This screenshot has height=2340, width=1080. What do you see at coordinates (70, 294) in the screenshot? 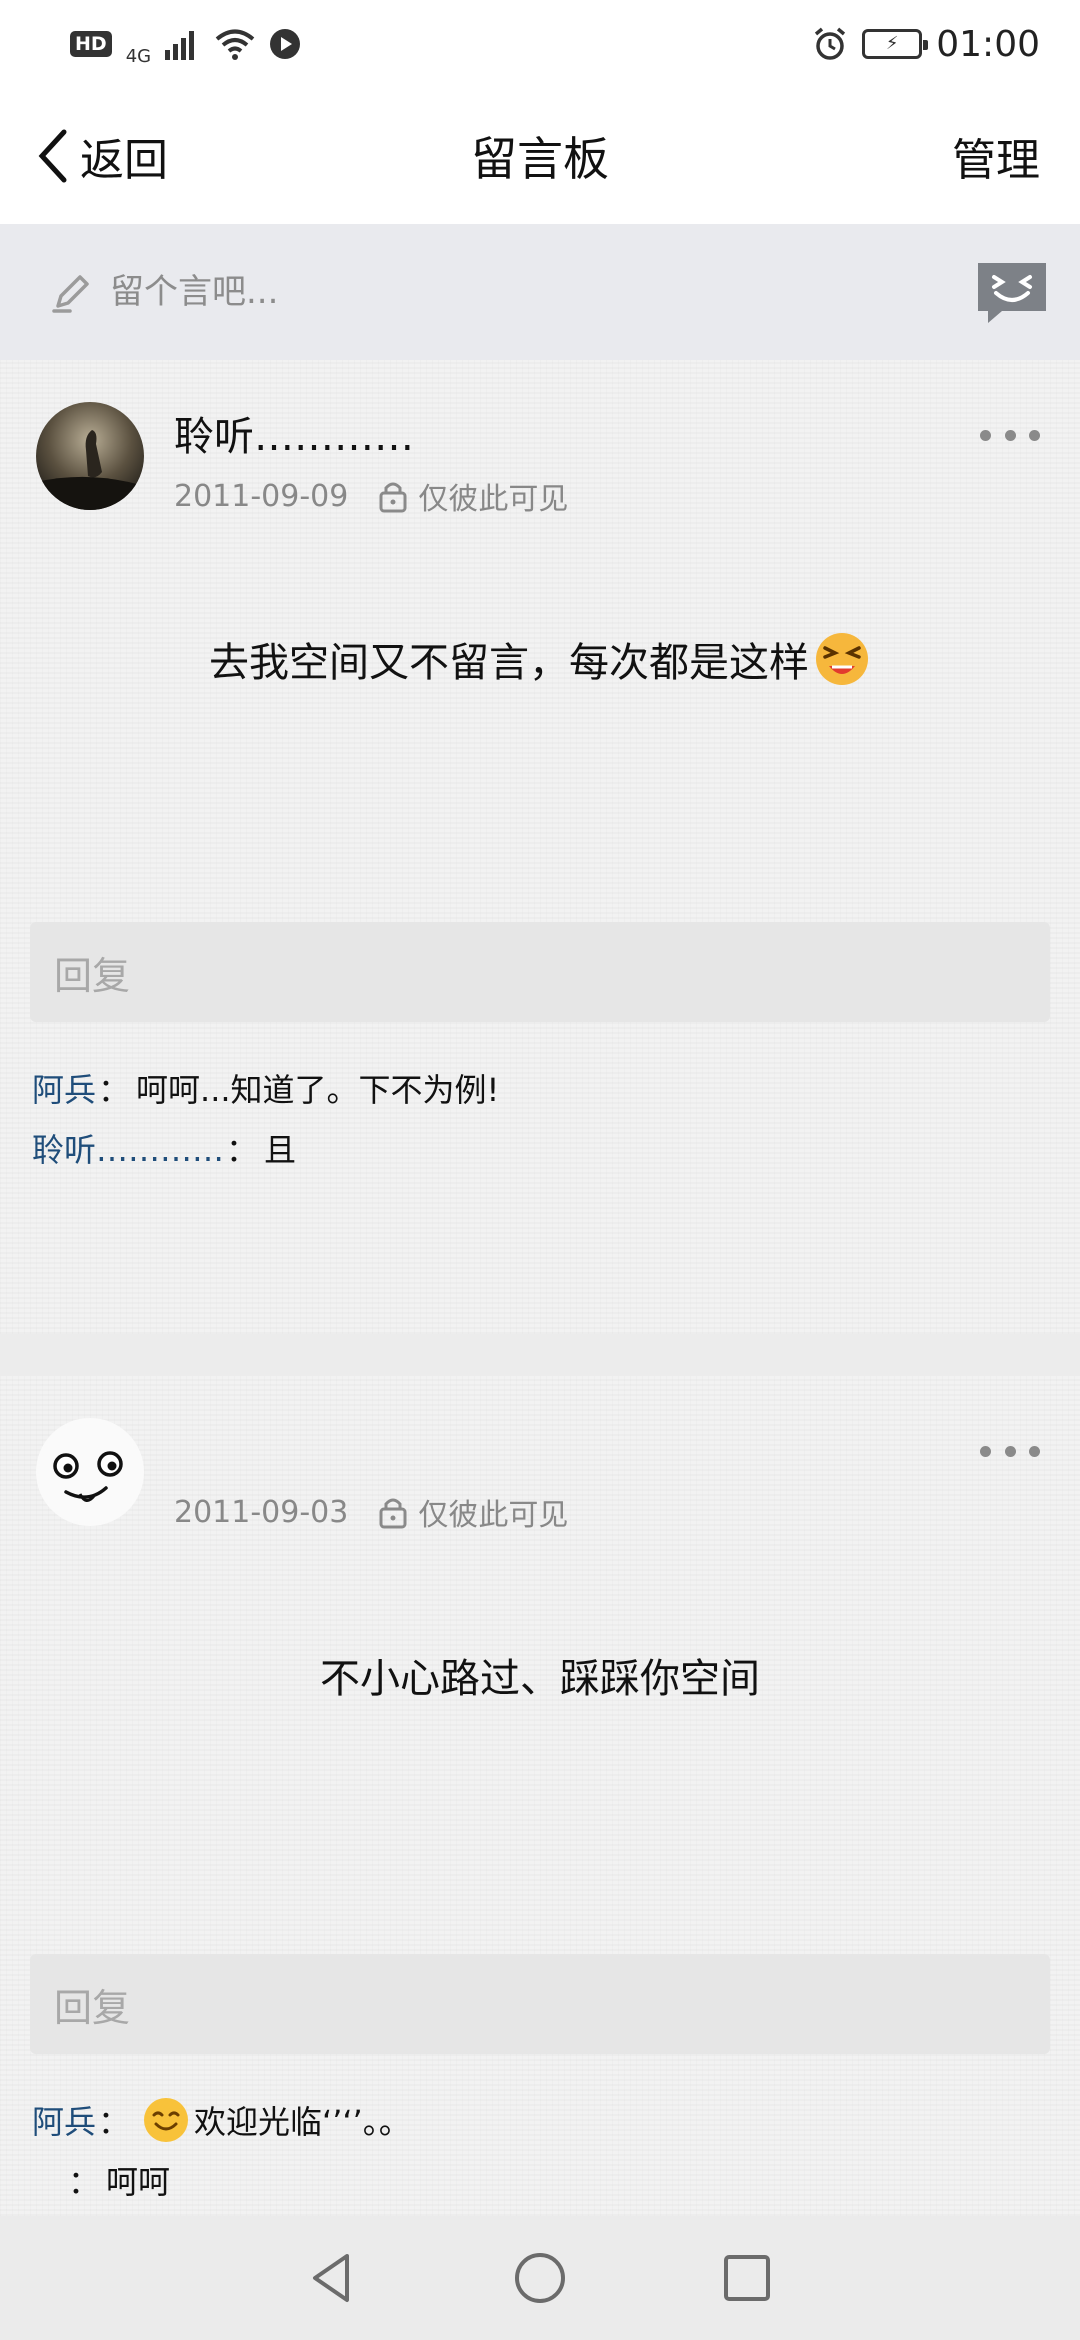
I see `pen-icon` at bounding box center [70, 294].